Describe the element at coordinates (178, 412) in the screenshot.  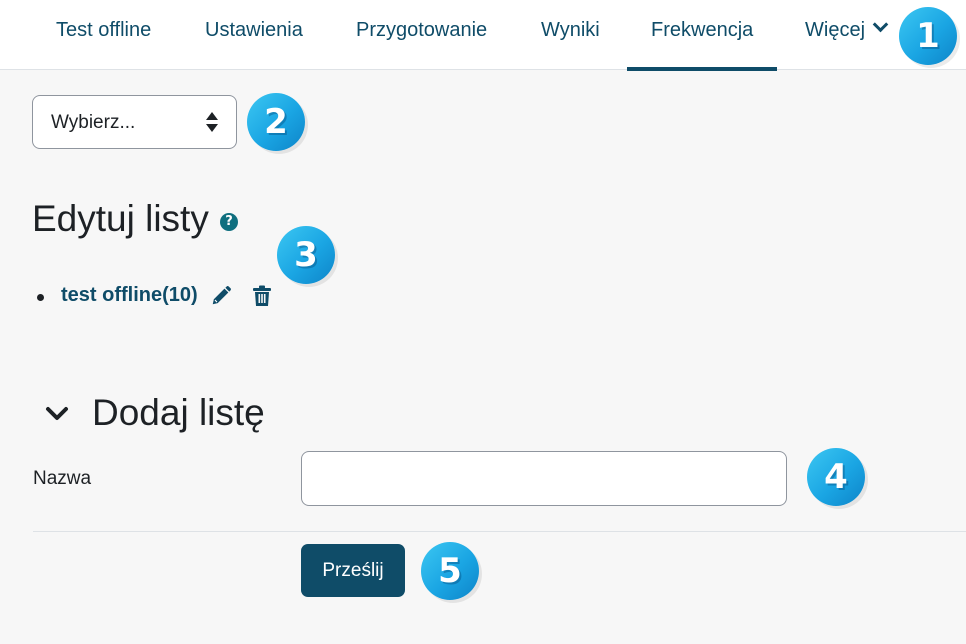
I see `add-list-heading: Dodaj listę` at that location.